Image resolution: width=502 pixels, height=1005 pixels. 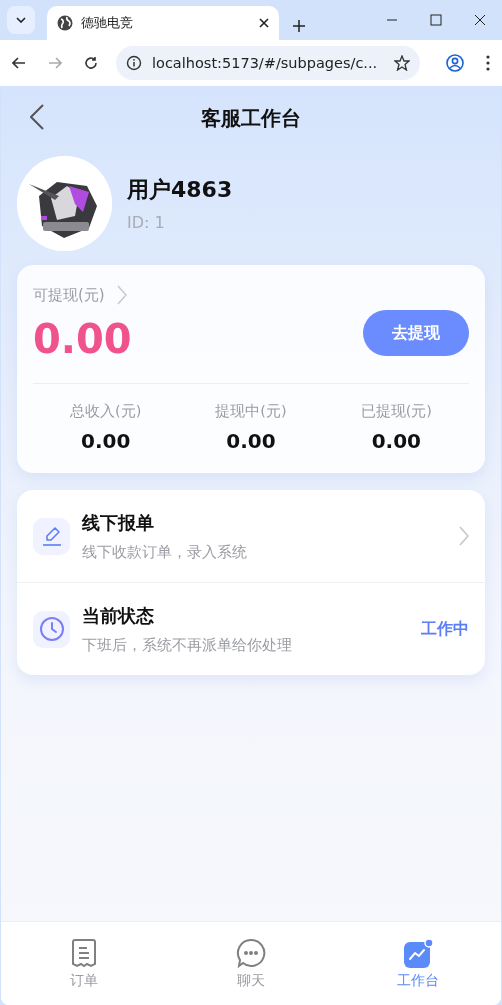 I want to click on star-icon, so click(x=402, y=63).